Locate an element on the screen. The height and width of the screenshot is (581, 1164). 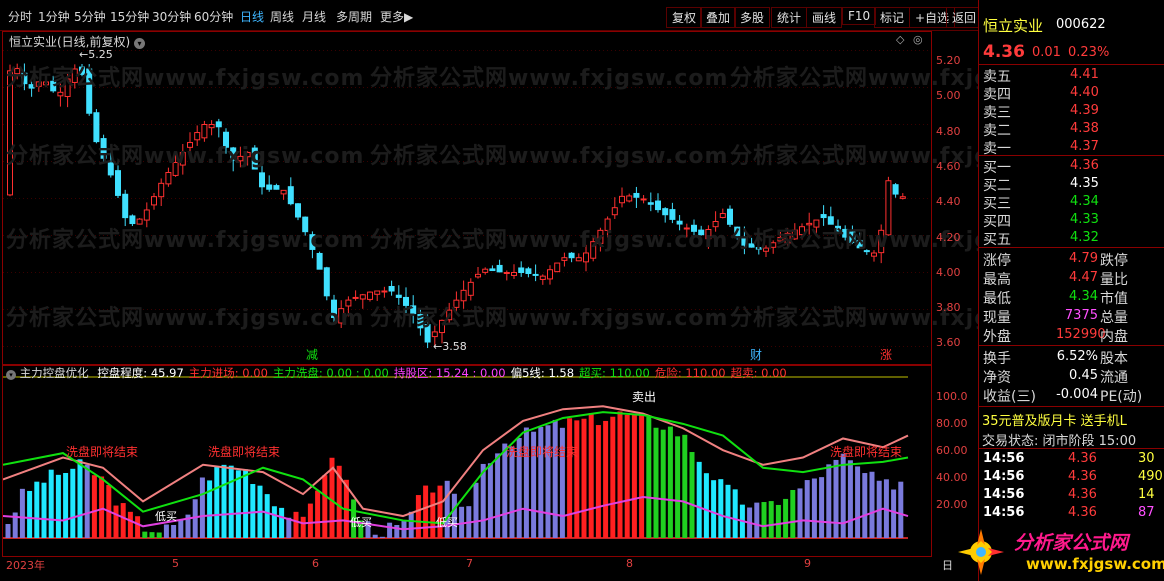
ask-price: 4.41 is located at coordinates (1084, 74).